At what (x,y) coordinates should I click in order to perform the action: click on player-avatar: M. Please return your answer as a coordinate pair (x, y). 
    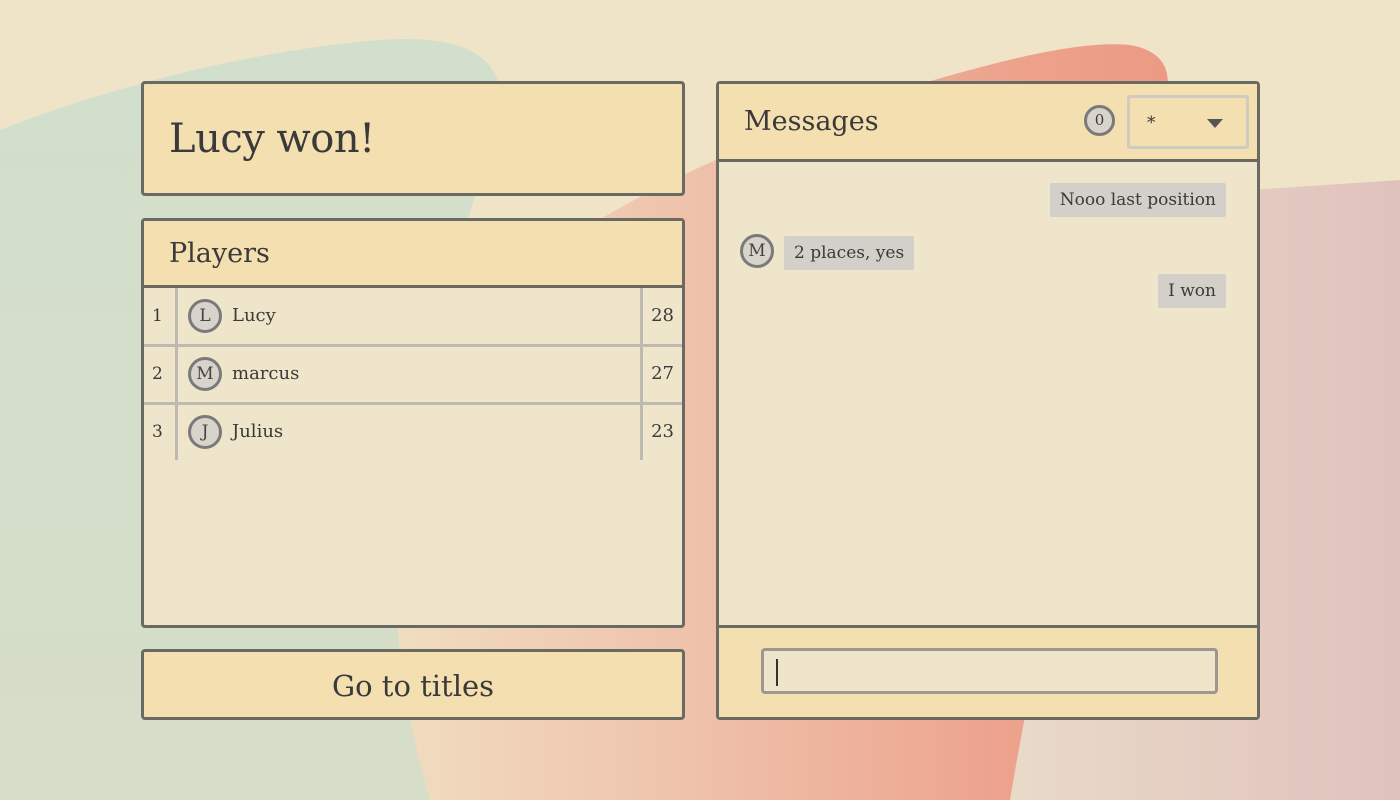
    Looking at the image, I should click on (205, 374).